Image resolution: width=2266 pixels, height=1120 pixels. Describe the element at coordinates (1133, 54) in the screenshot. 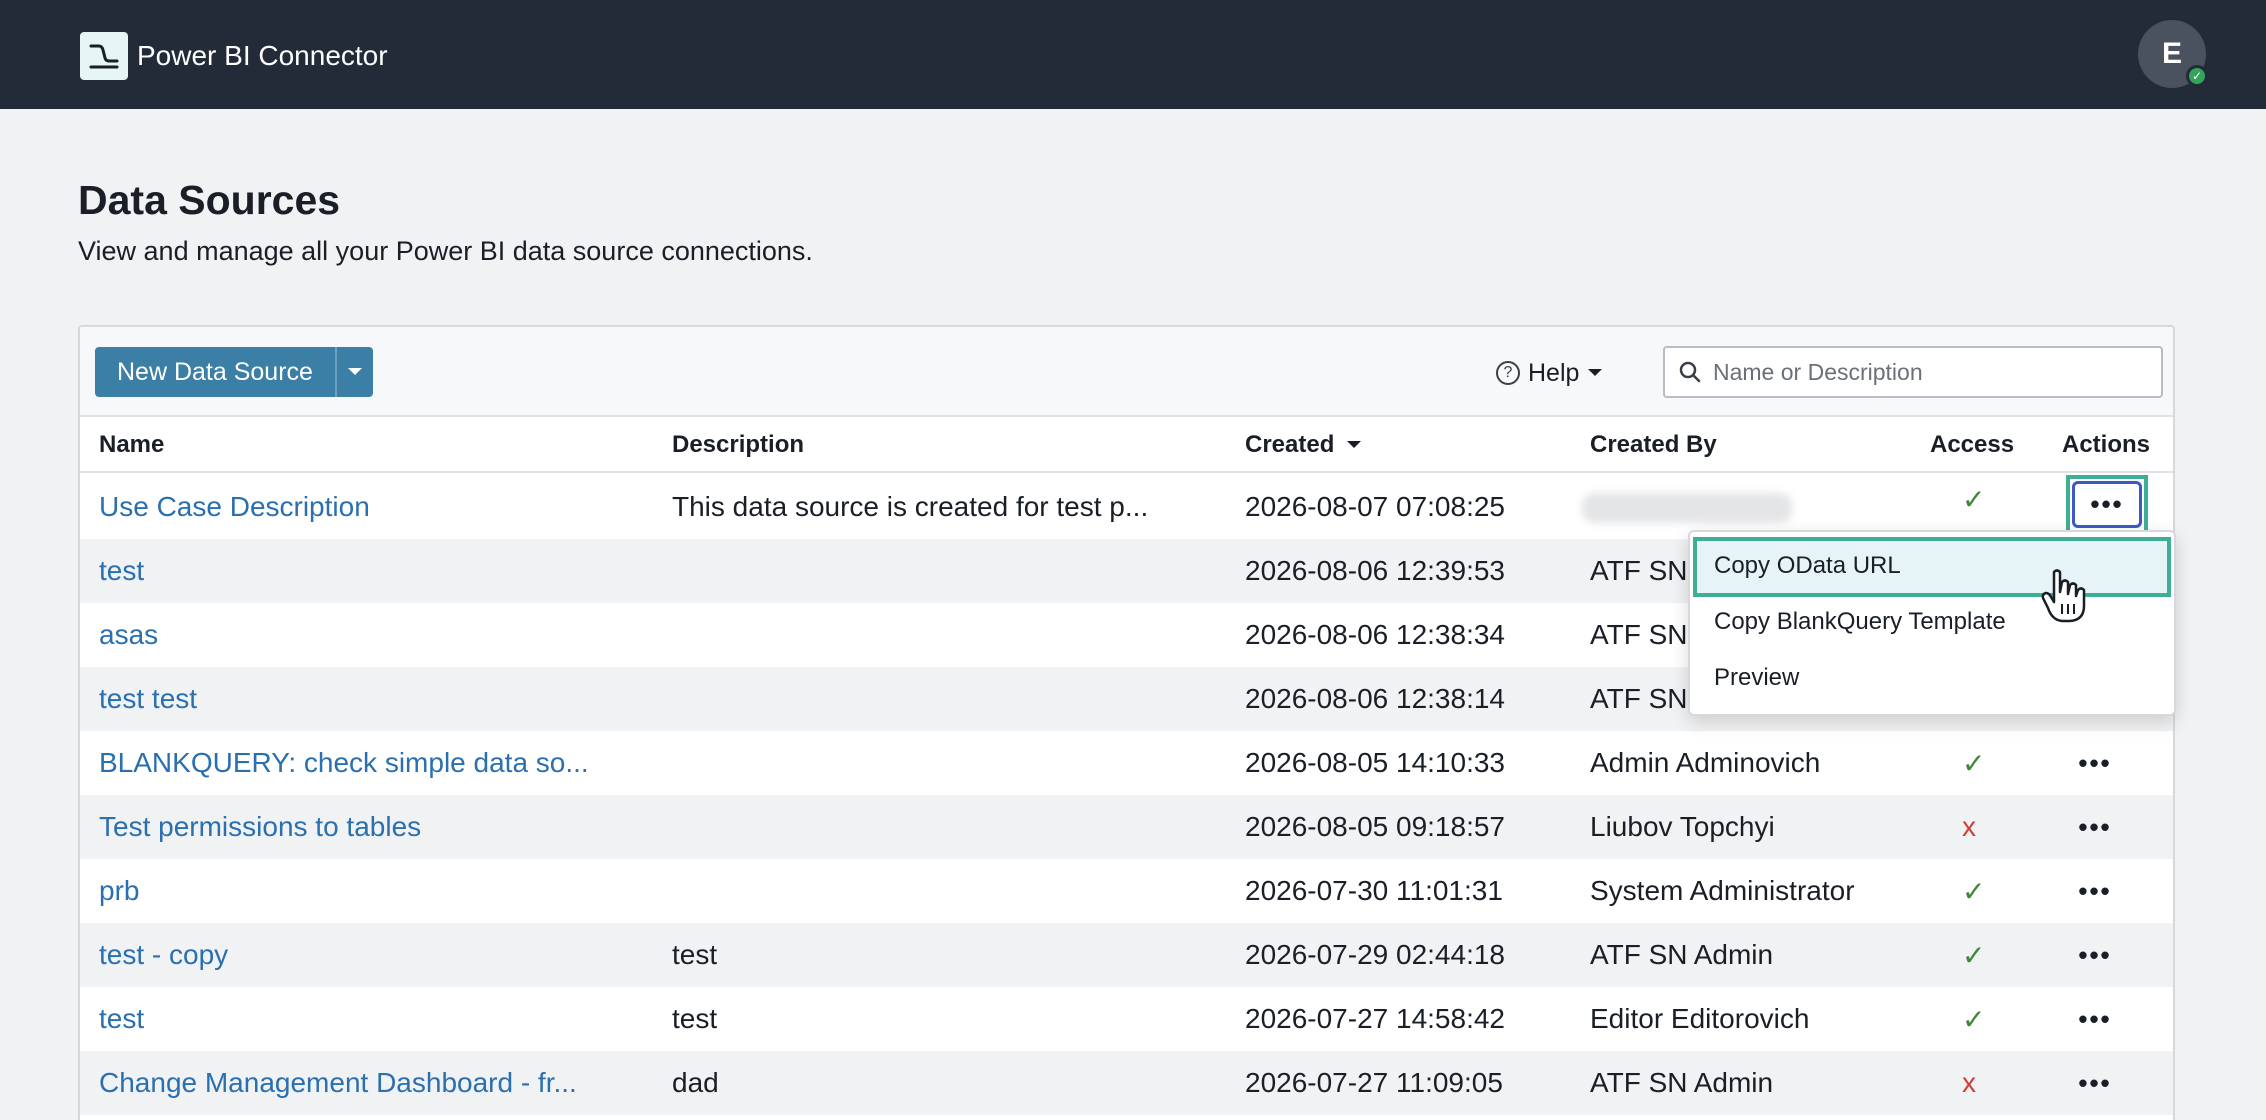

I see `top-bar: Power BI Connector E ✓` at that location.